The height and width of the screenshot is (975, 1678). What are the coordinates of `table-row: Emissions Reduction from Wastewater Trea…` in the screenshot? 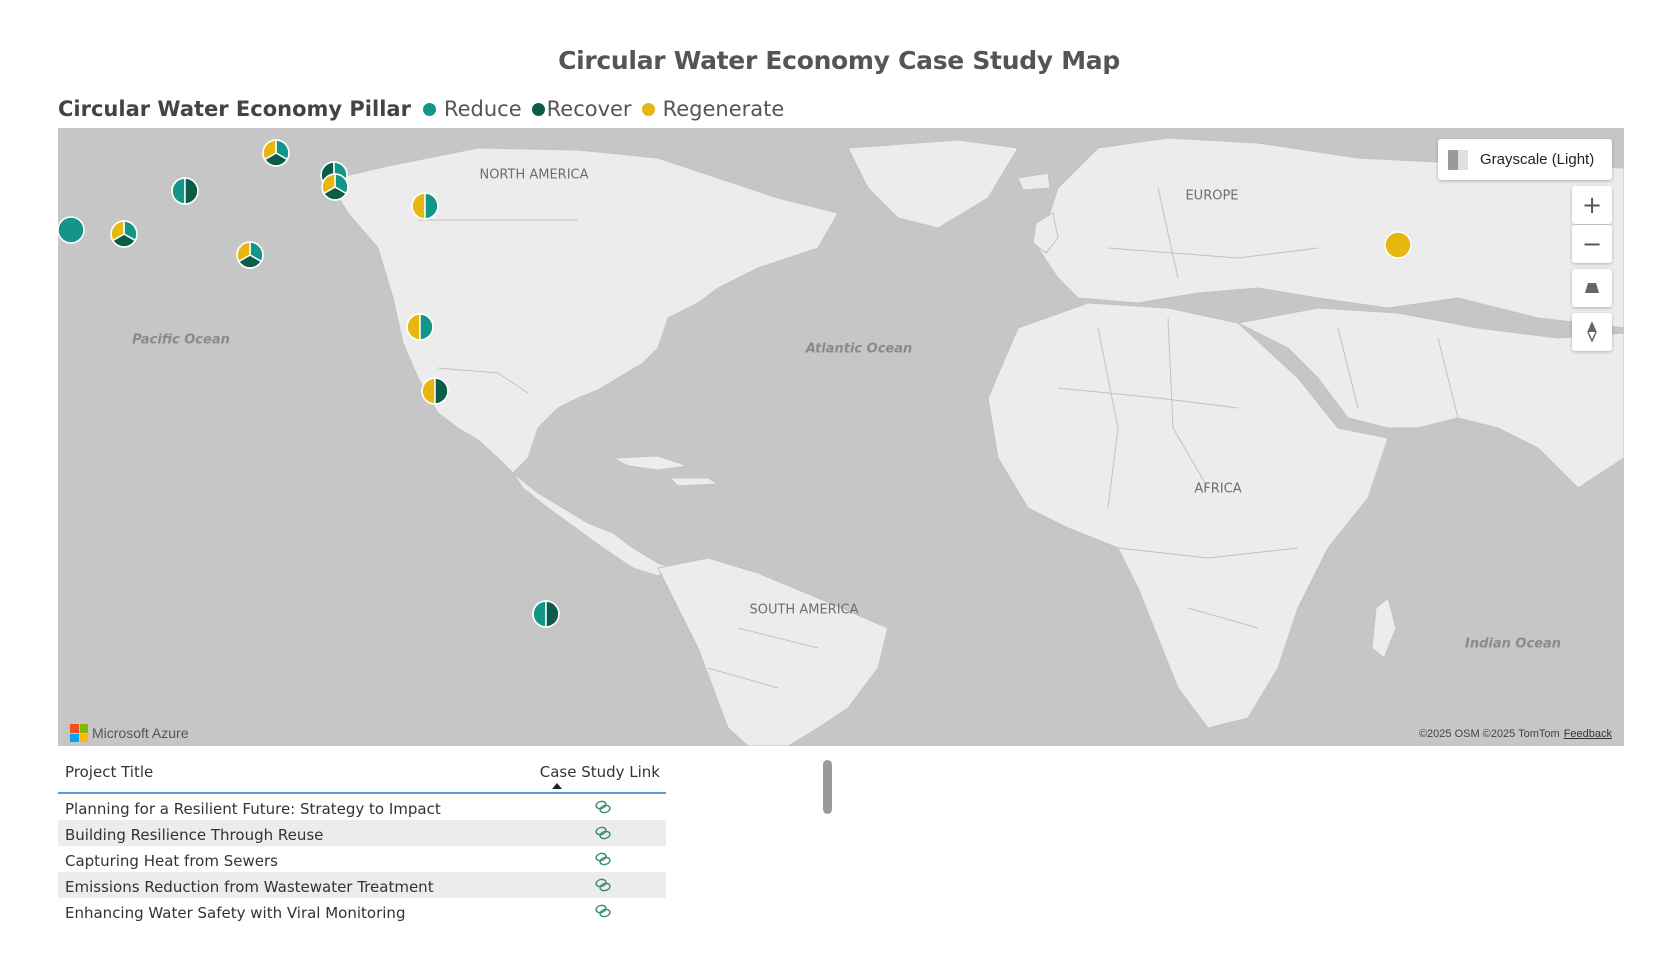 It's located at (362, 885).